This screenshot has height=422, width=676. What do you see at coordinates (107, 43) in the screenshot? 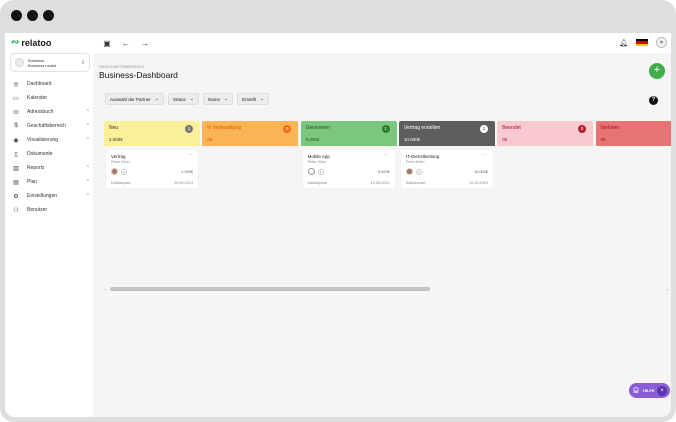
I see `sidebar-toggle-icon: ▣` at bounding box center [107, 43].